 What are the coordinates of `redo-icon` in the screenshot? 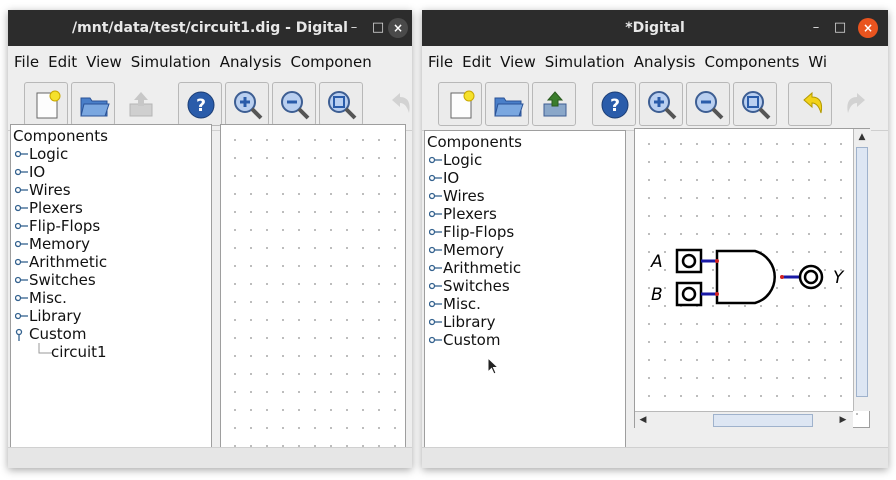 It's located at (856, 103).